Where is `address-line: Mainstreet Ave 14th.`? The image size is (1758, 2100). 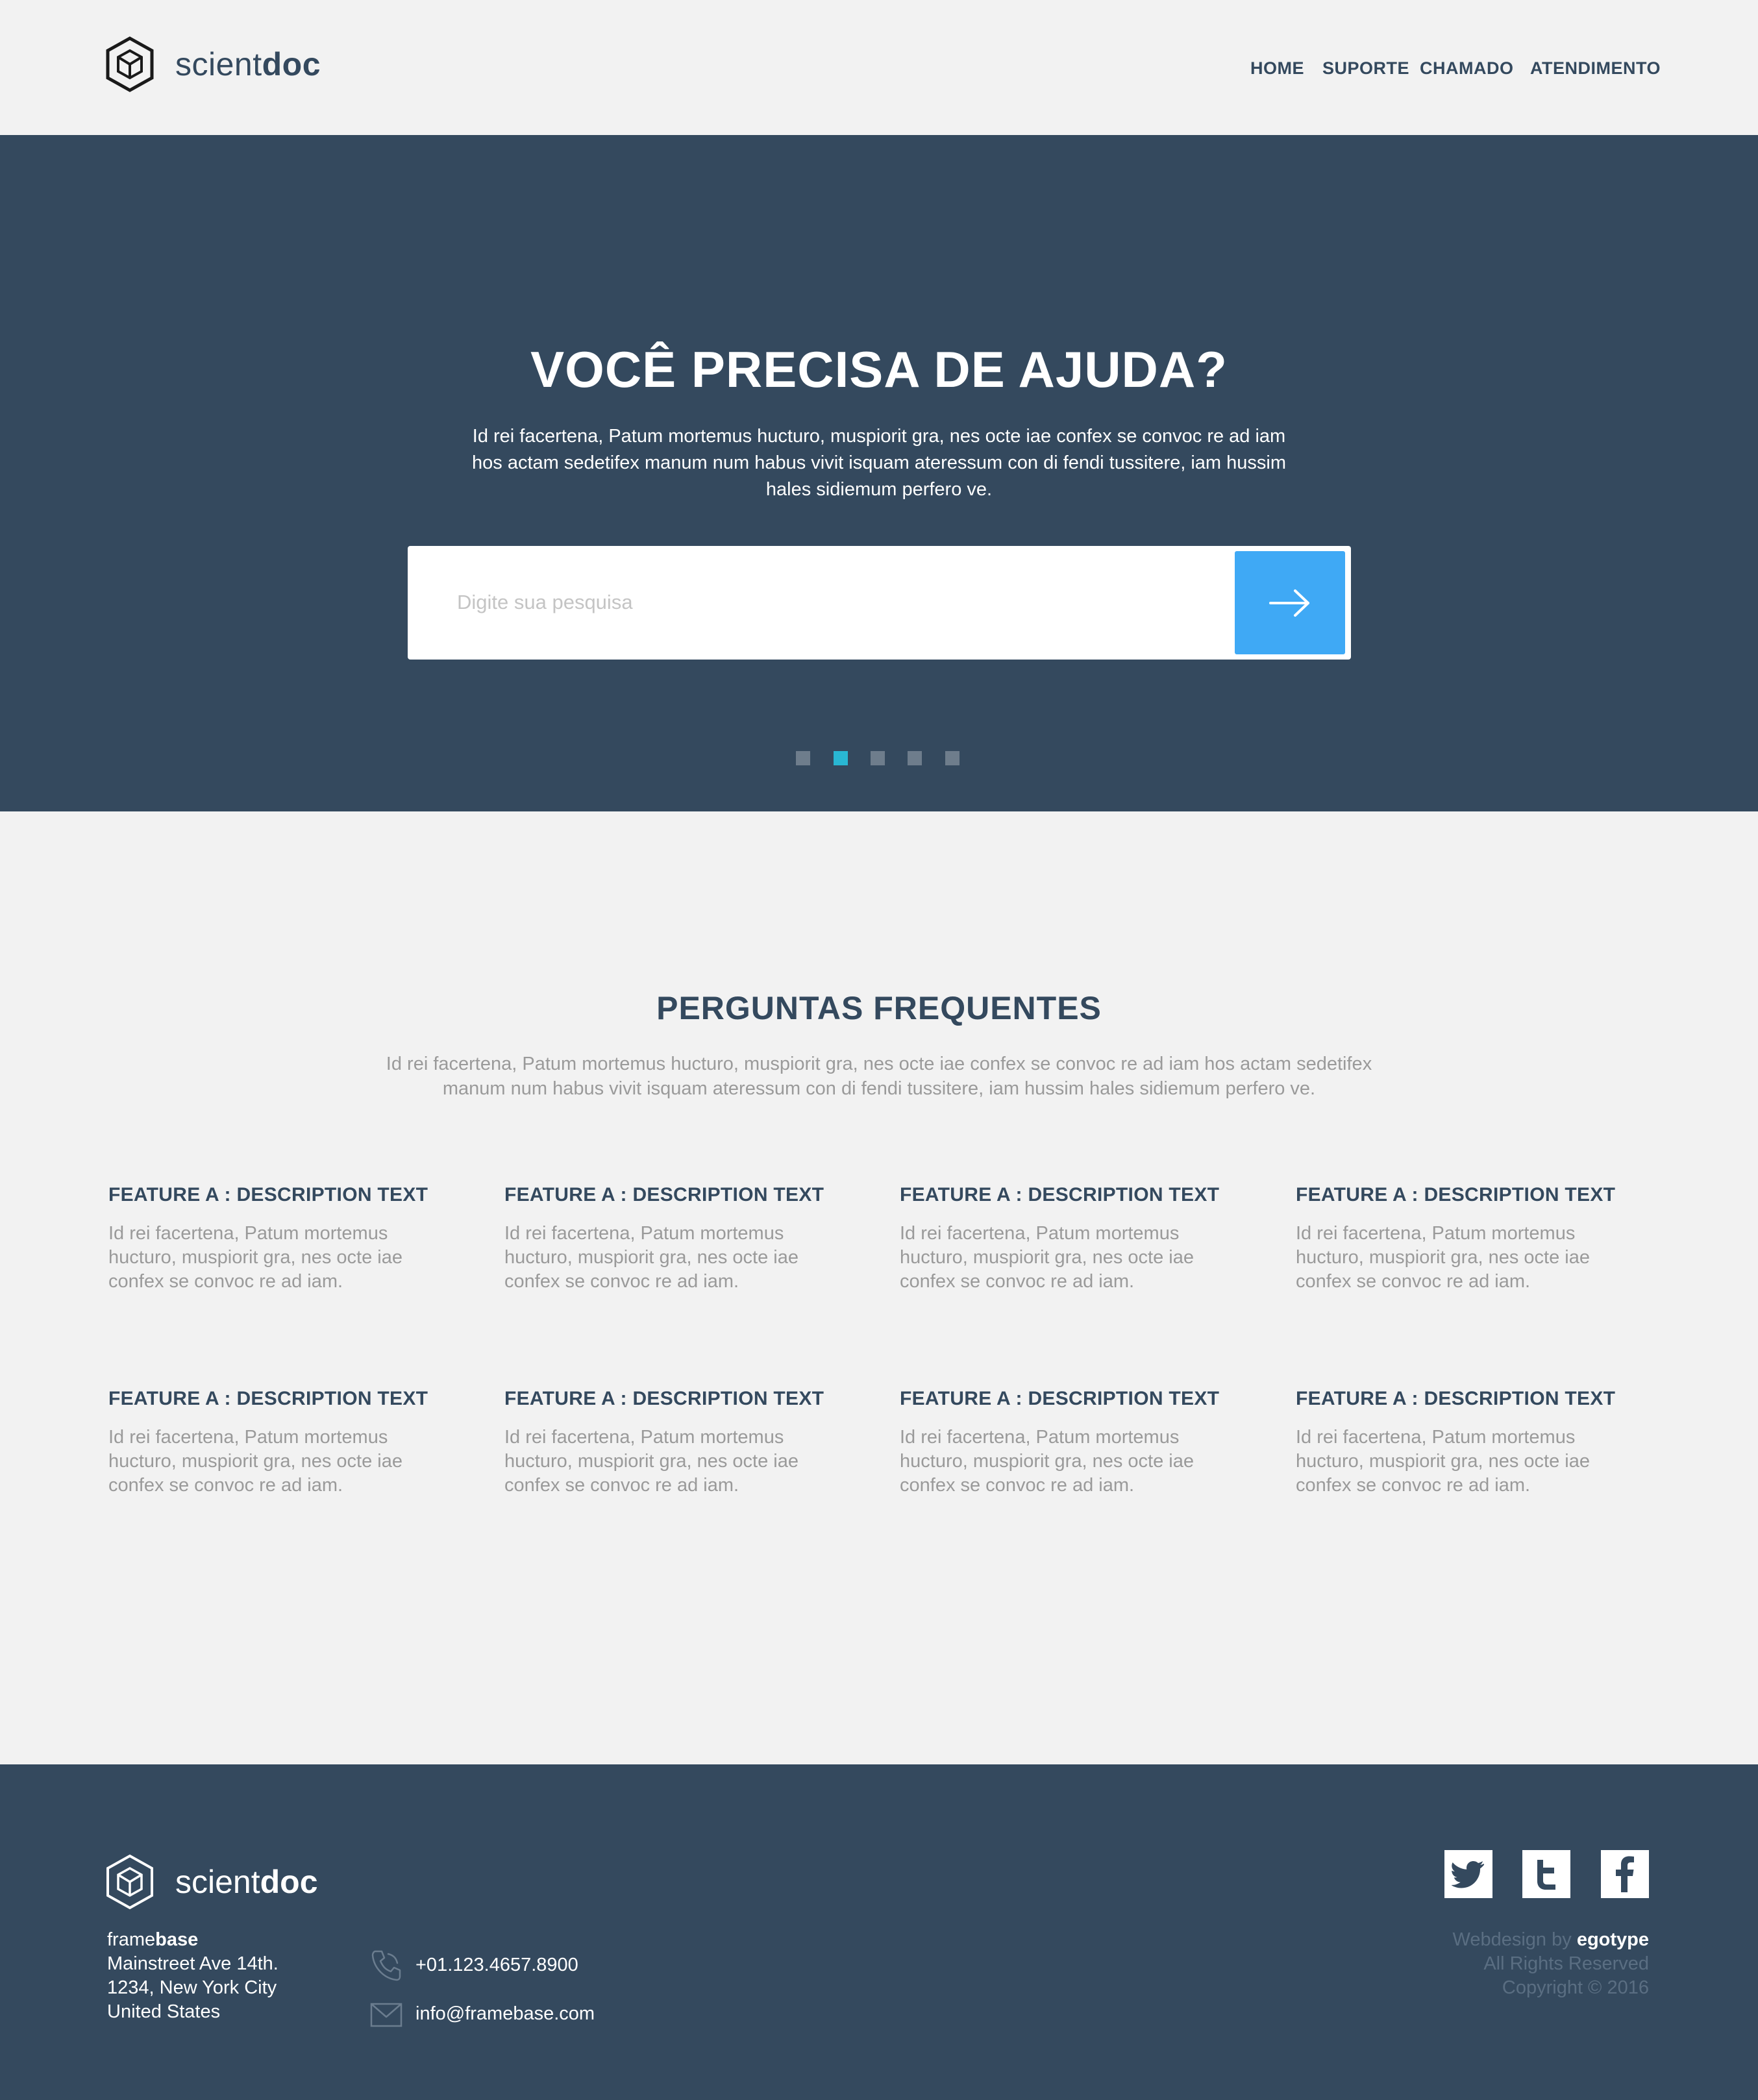
address-line: Mainstreet Ave 14th. is located at coordinates (193, 1964).